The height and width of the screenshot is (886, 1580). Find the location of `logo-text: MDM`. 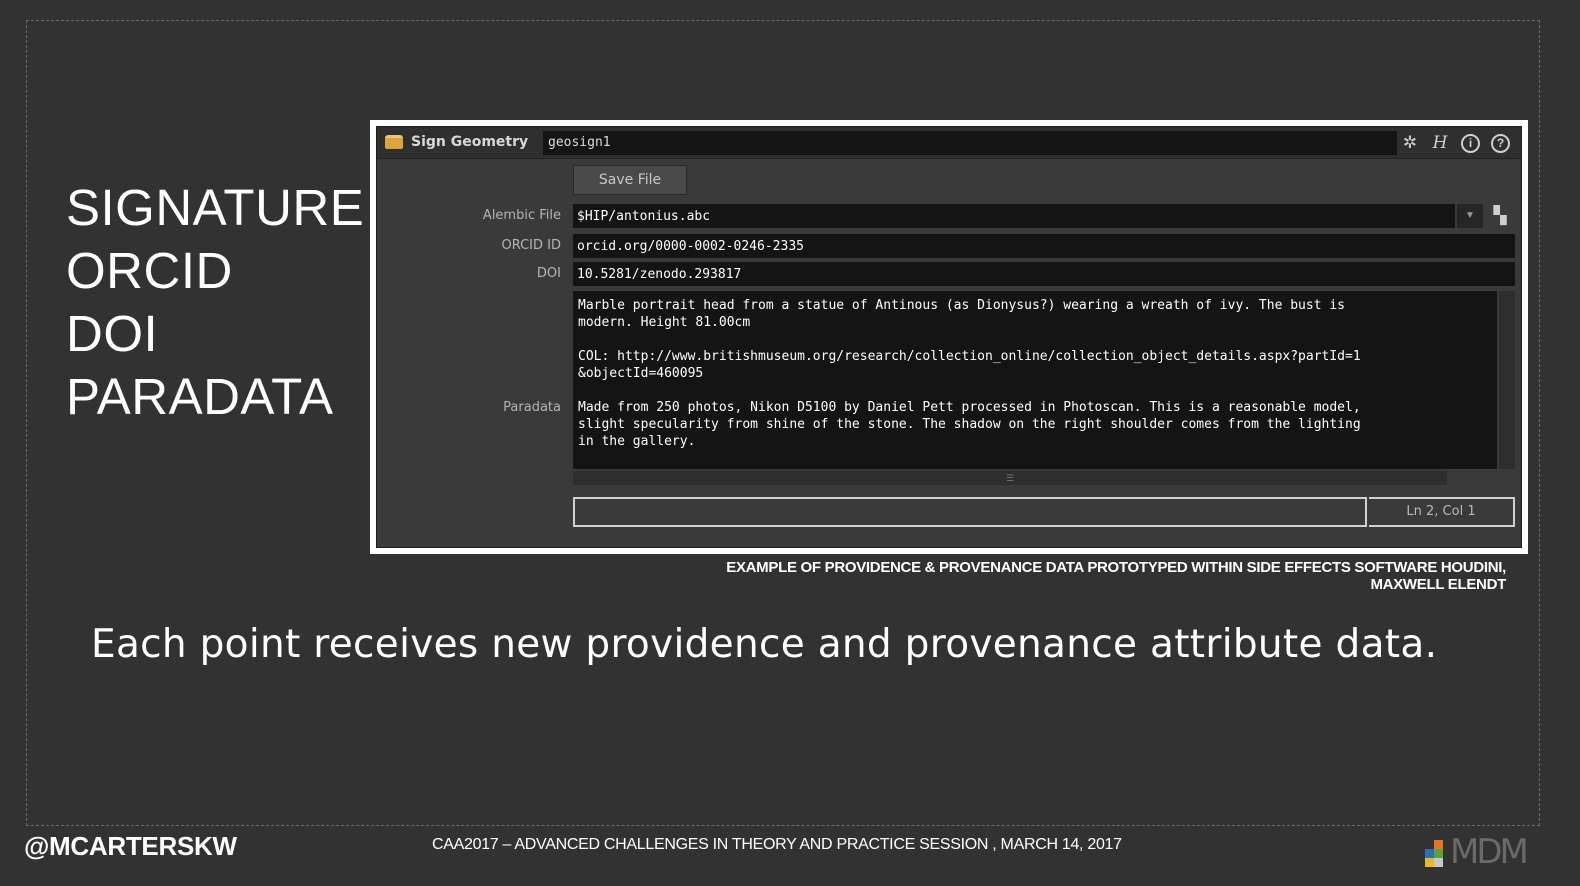

logo-text: MDM is located at coordinates (1489, 852).